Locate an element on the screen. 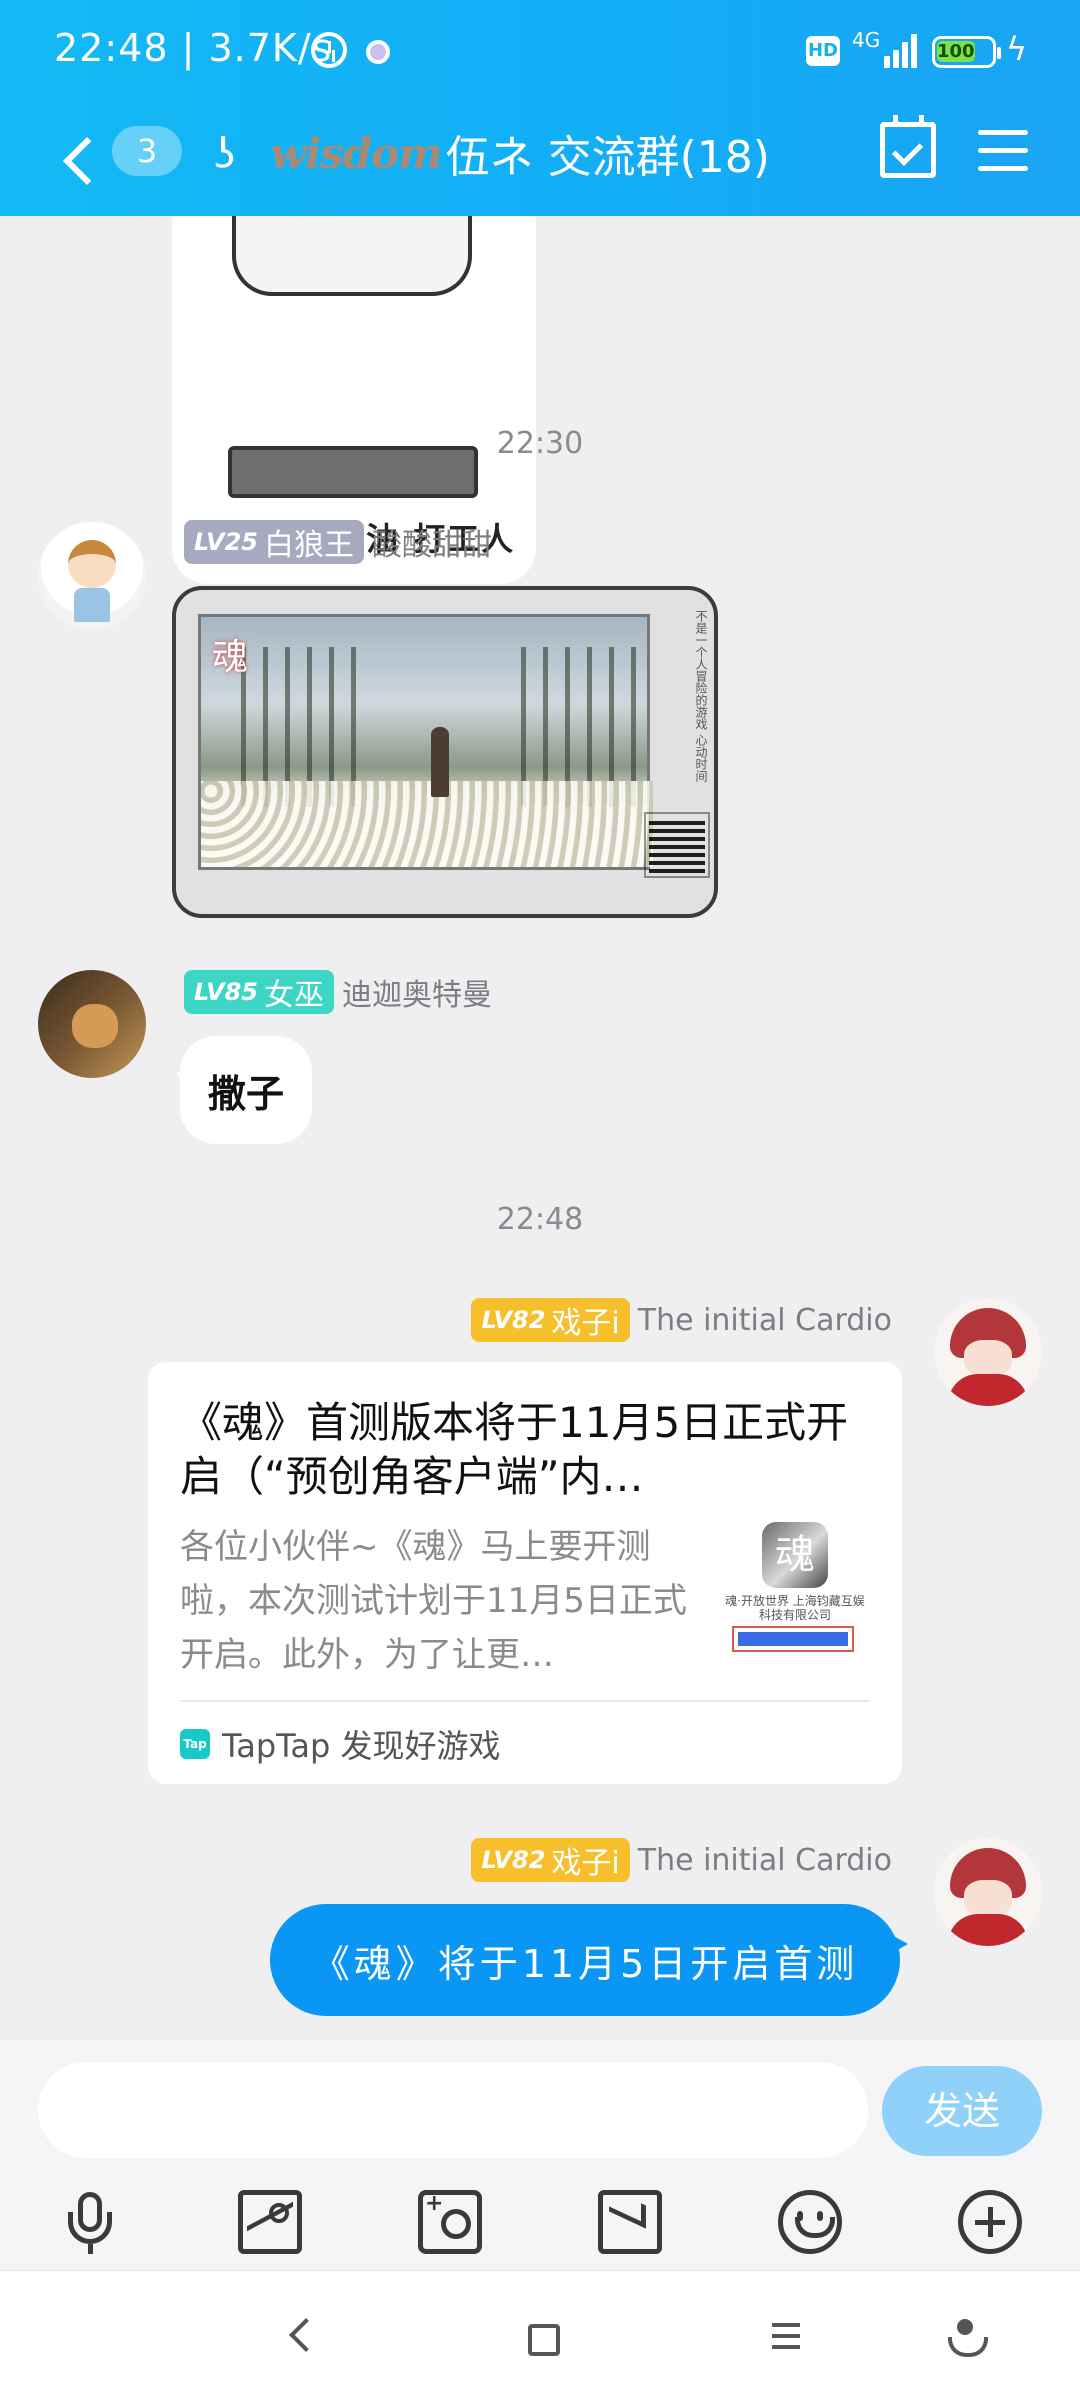 The image size is (1080, 2400). card-thumbnail: 魂 魂·开放世界 上海钧藏互娱科技有限公司 is located at coordinates (795, 1597).